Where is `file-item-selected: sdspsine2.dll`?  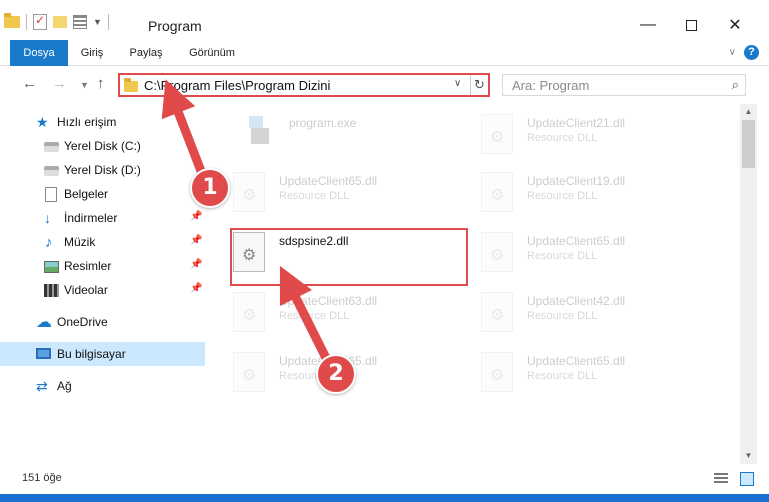
file-item-selected: sdspsine2.dll is located at coordinates (348, 260).